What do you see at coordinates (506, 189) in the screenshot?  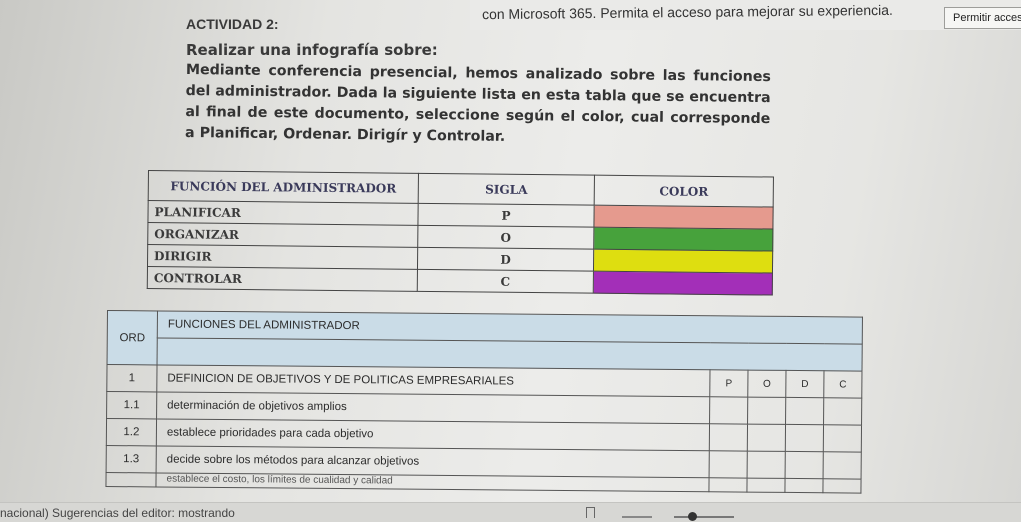 I see `header-sigla: SIGLA` at bounding box center [506, 189].